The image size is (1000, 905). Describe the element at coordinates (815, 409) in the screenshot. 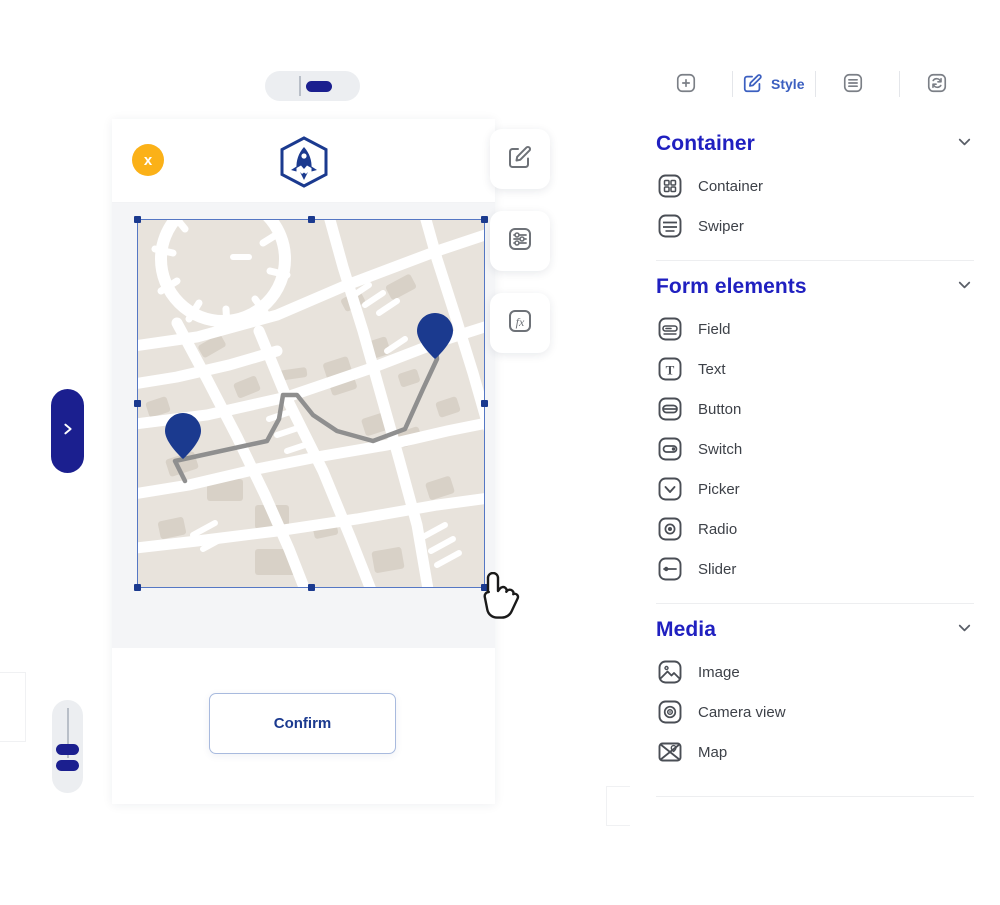

I see `component-item-button: Button` at that location.